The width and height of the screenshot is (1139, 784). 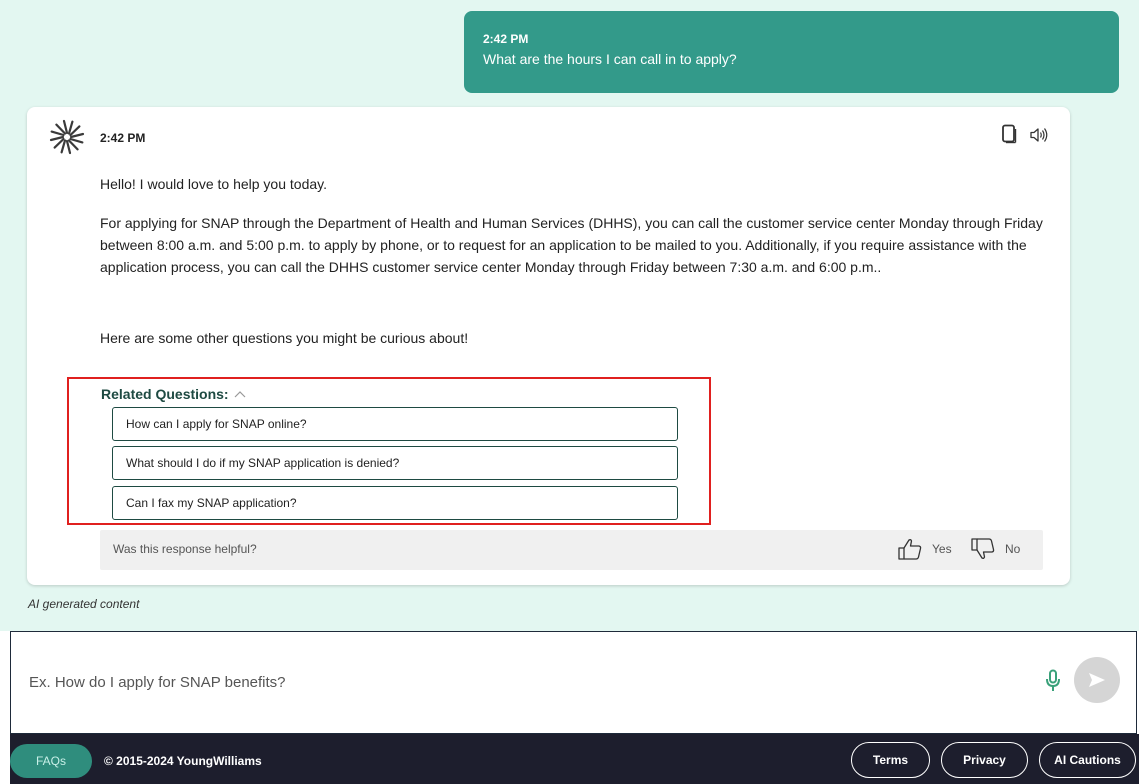 I want to click on feedback-question: Was this response helpful?, so click(x=185, y=549).